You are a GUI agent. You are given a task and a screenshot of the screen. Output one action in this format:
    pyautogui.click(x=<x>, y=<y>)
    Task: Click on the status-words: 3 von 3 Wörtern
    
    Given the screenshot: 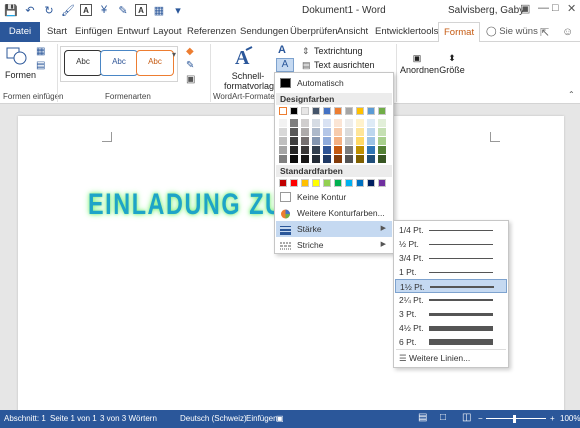 What is the action you would take?
    pyautogui.click(x=128, y=418)
    